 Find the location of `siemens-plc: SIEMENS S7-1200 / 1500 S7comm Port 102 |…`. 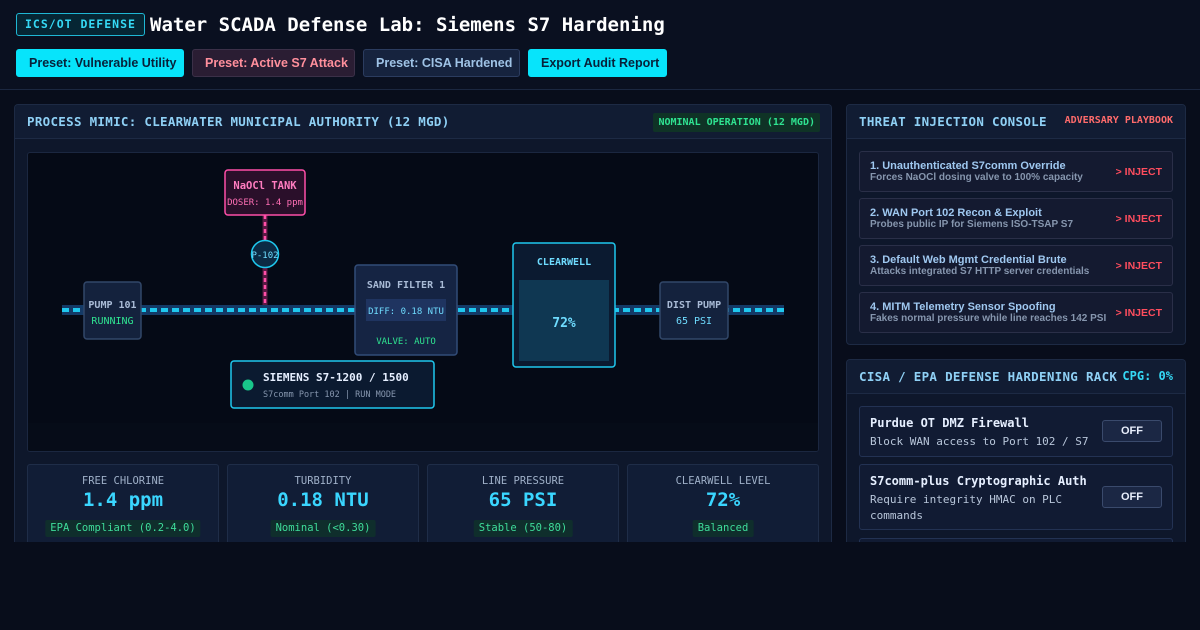

siemens-plc: SIEMENS S7-1200 / 1500 S7comm Port 102 |… is located at coordinates (332, 384).